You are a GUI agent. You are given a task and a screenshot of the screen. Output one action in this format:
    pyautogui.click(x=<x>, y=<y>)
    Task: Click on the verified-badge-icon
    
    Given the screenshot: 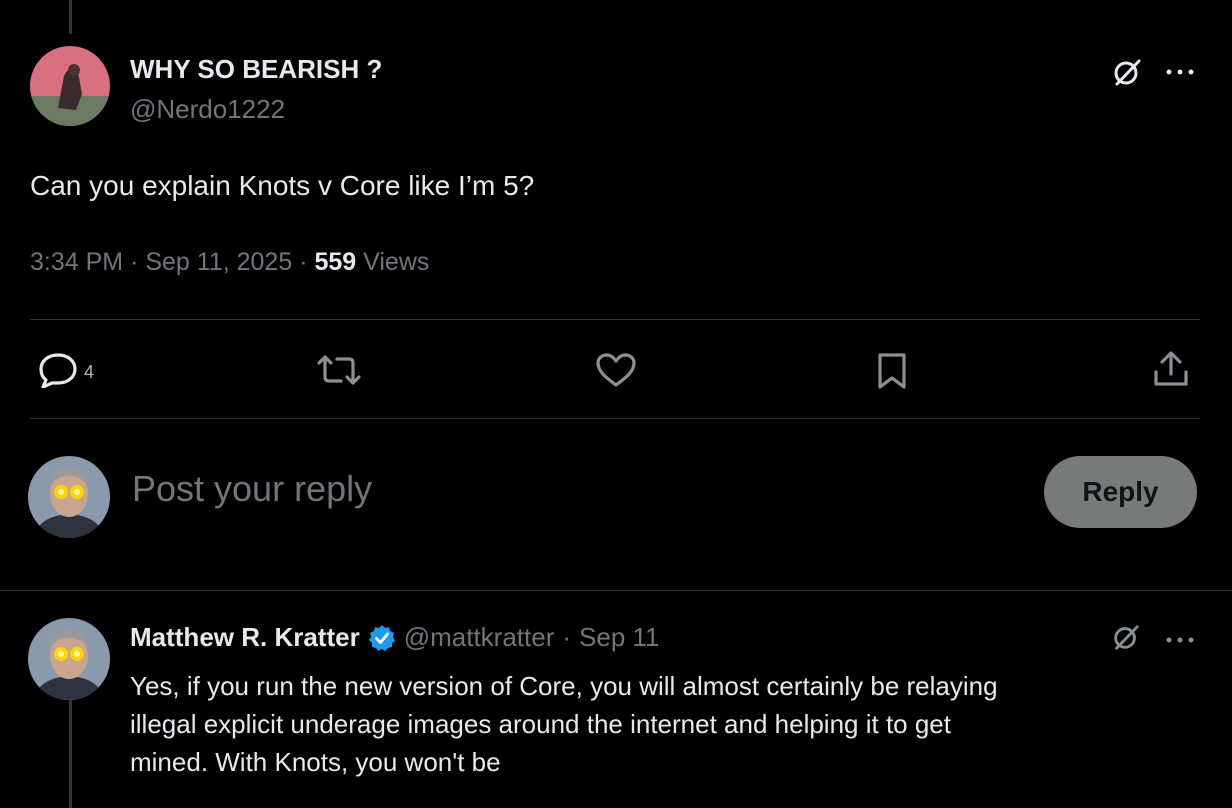 What is the action you would take?
    pyautogui.click(x=382, y=638)
    